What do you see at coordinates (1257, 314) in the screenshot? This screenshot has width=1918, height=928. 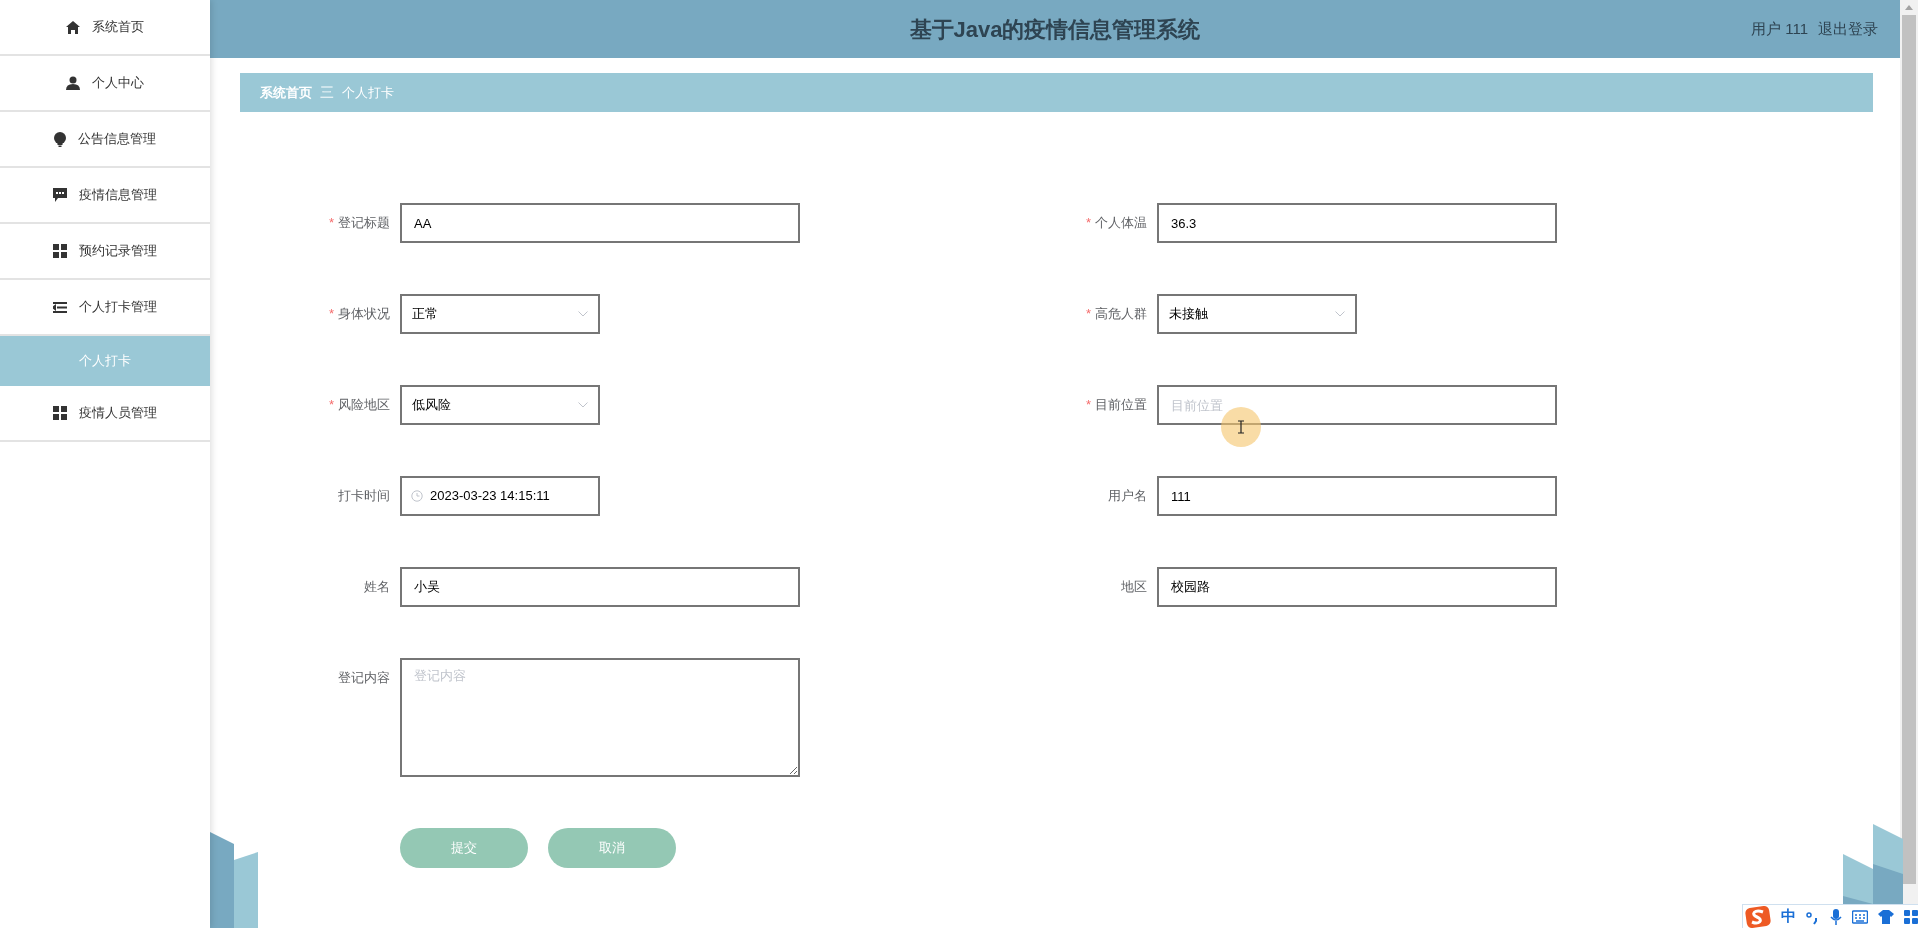 I see `select-field: 未接触` at bounding box center [1257, 314].